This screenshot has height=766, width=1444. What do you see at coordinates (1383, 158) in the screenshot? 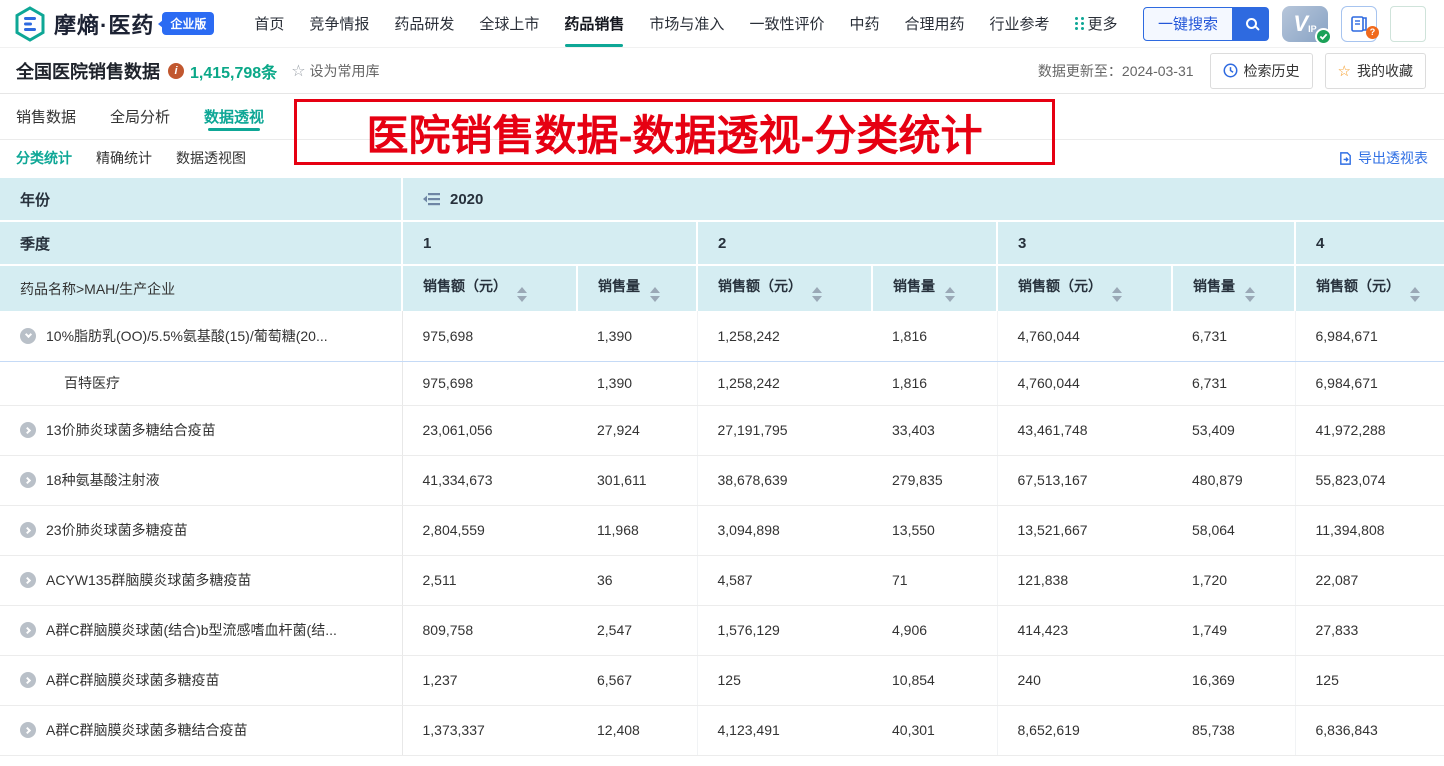
I see `export-pivot-button: 导出透视表` at bounding box center [1383, 158].